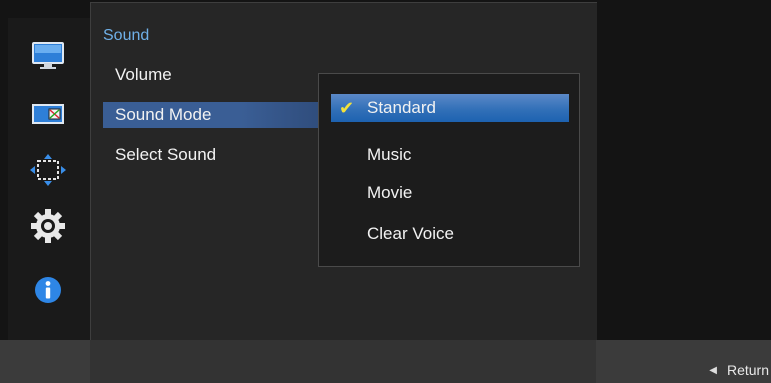 The height and width of the screenshot is (383, 771). What do you see at coordinates (390, 192) in the screenshot?
I see `option-label: Movie` at bounding box center [390, 192].